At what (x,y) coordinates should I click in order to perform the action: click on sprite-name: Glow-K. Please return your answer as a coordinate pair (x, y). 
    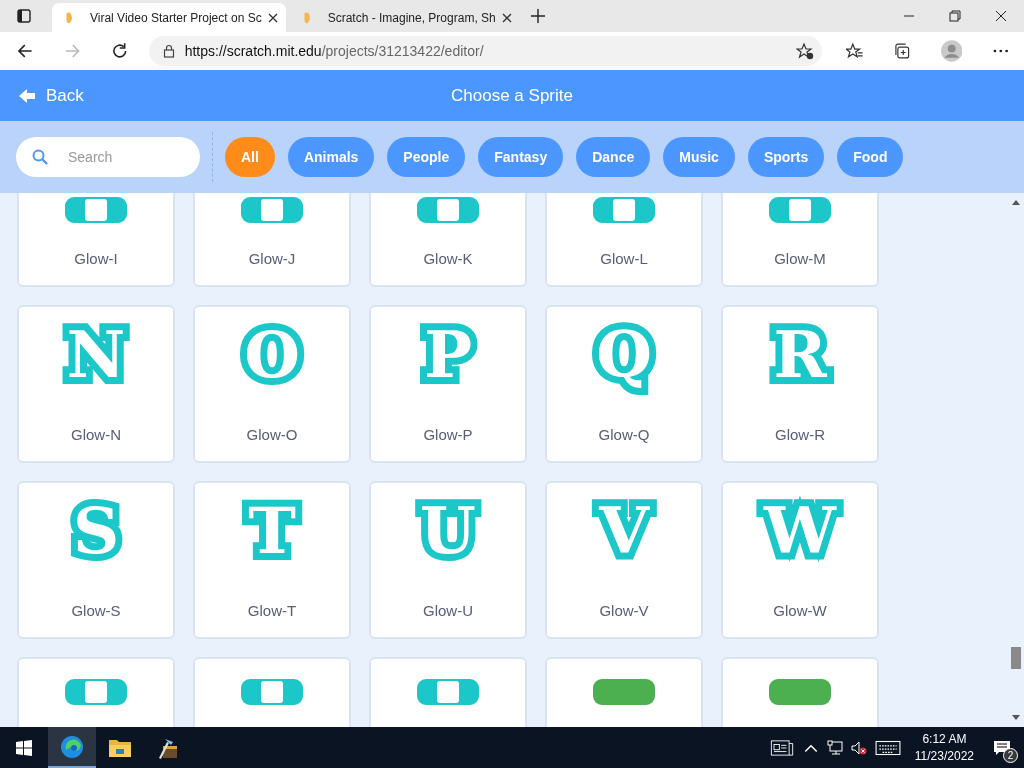
    Looking at the image, I should click on (448, 258).